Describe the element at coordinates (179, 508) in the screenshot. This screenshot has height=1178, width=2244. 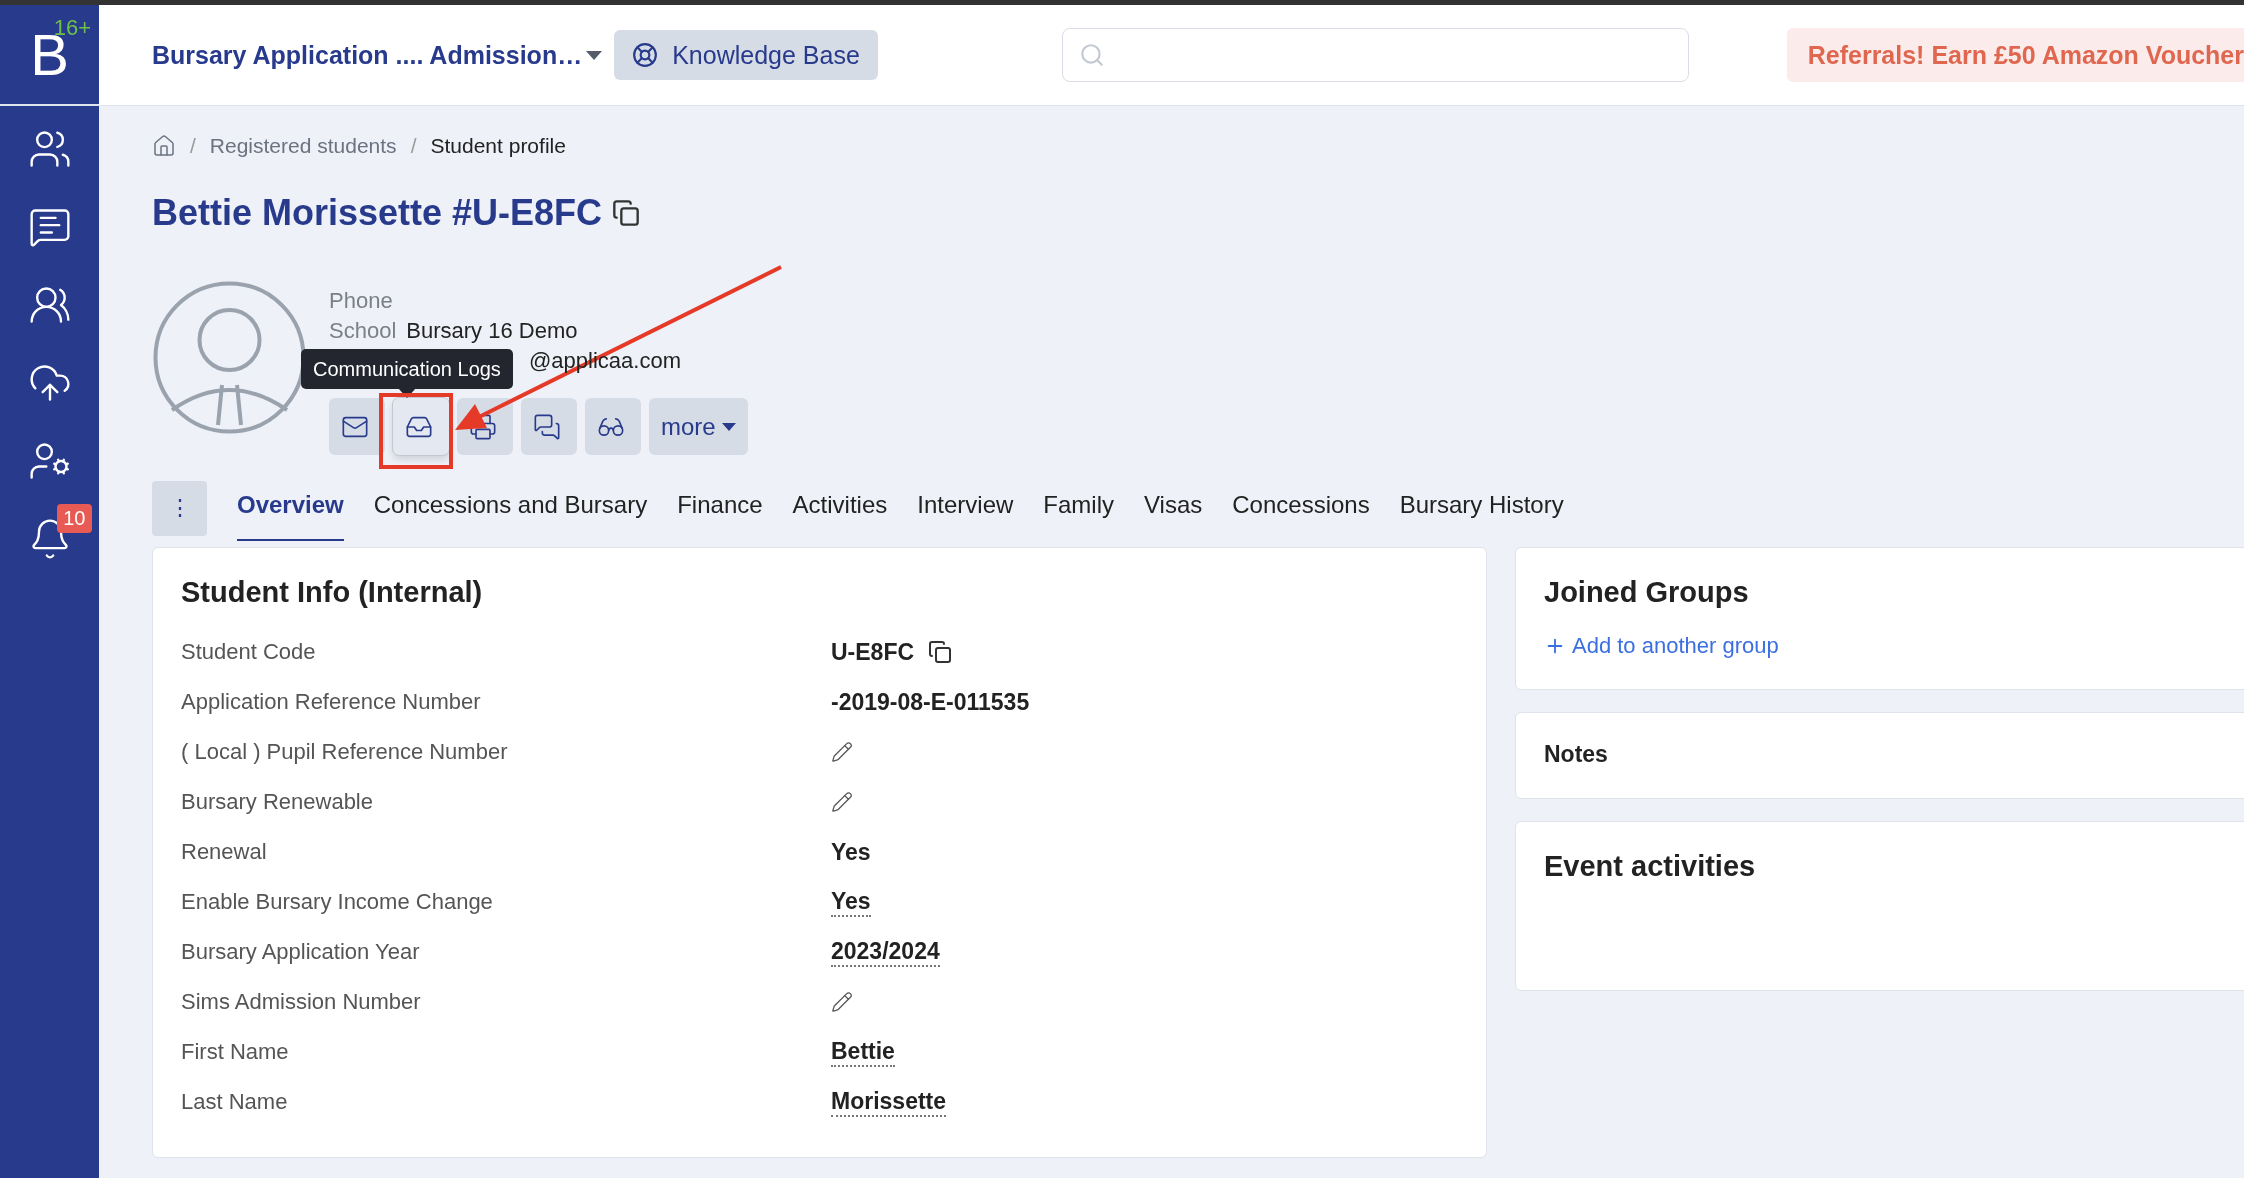
I see `kebab-menu-button: ⋮` at that location.